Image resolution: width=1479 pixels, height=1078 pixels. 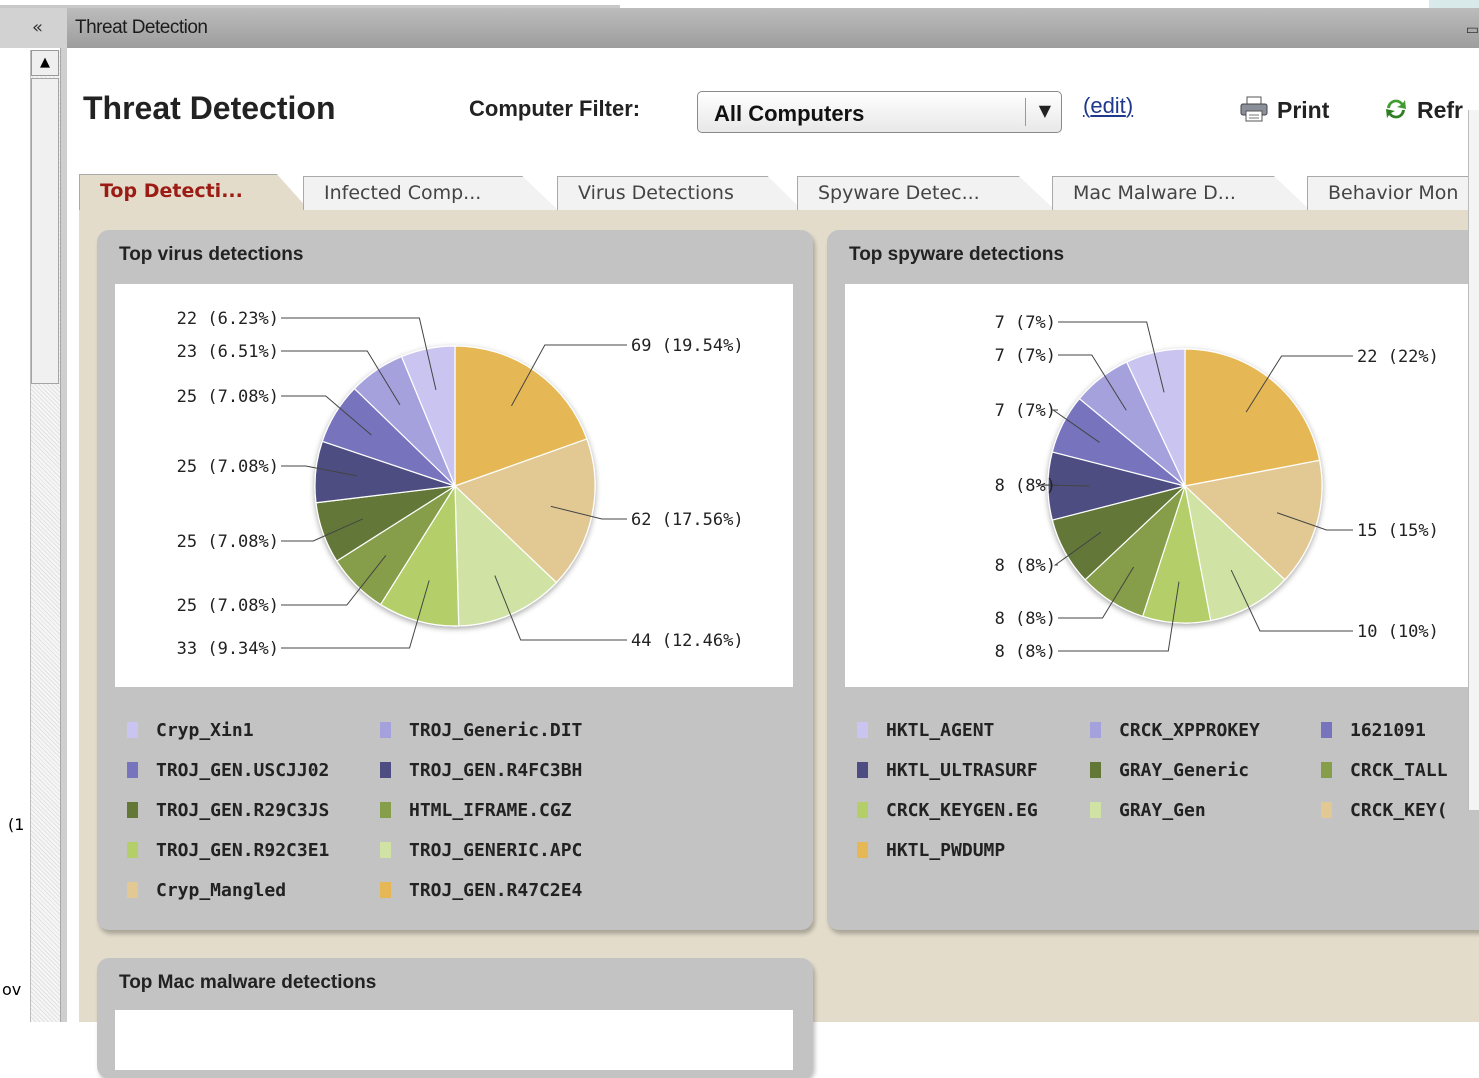 What do you see at coordinates (248, 982) in the screenshot?
I see `mac-card-title: Top Mac malware detections` at bounding box center [248, 982].